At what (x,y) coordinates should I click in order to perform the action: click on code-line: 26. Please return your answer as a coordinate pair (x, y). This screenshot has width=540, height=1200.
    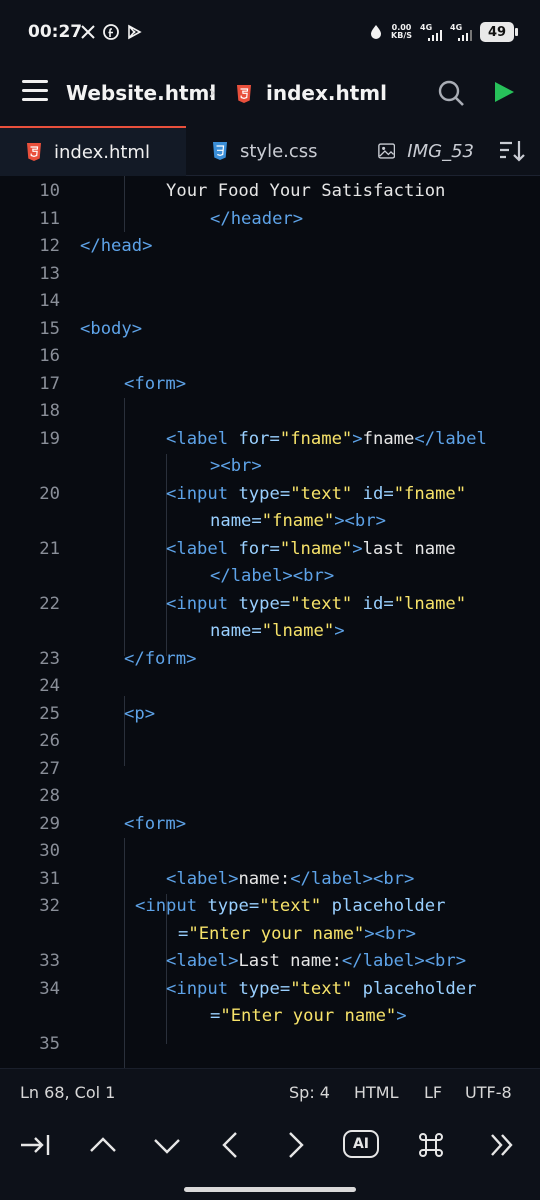
    Looking at the image, I should click on (270, 741).